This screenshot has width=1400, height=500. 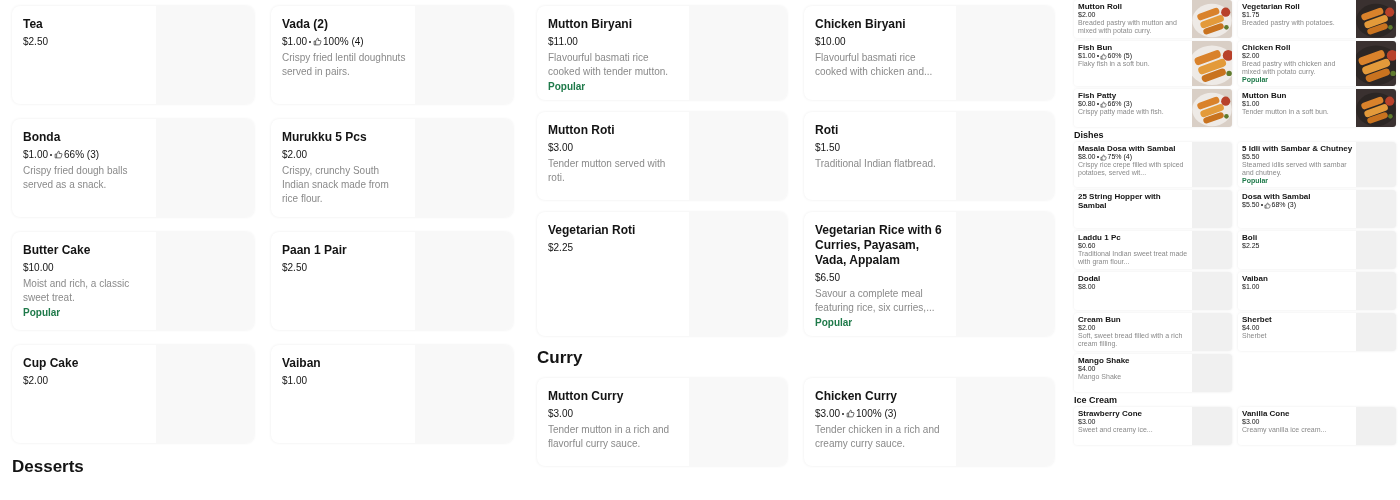 What do you see at coordinates (563, 41) in the screenshot?
I see `item-price: $11.00` at bounding box center [563, 41].